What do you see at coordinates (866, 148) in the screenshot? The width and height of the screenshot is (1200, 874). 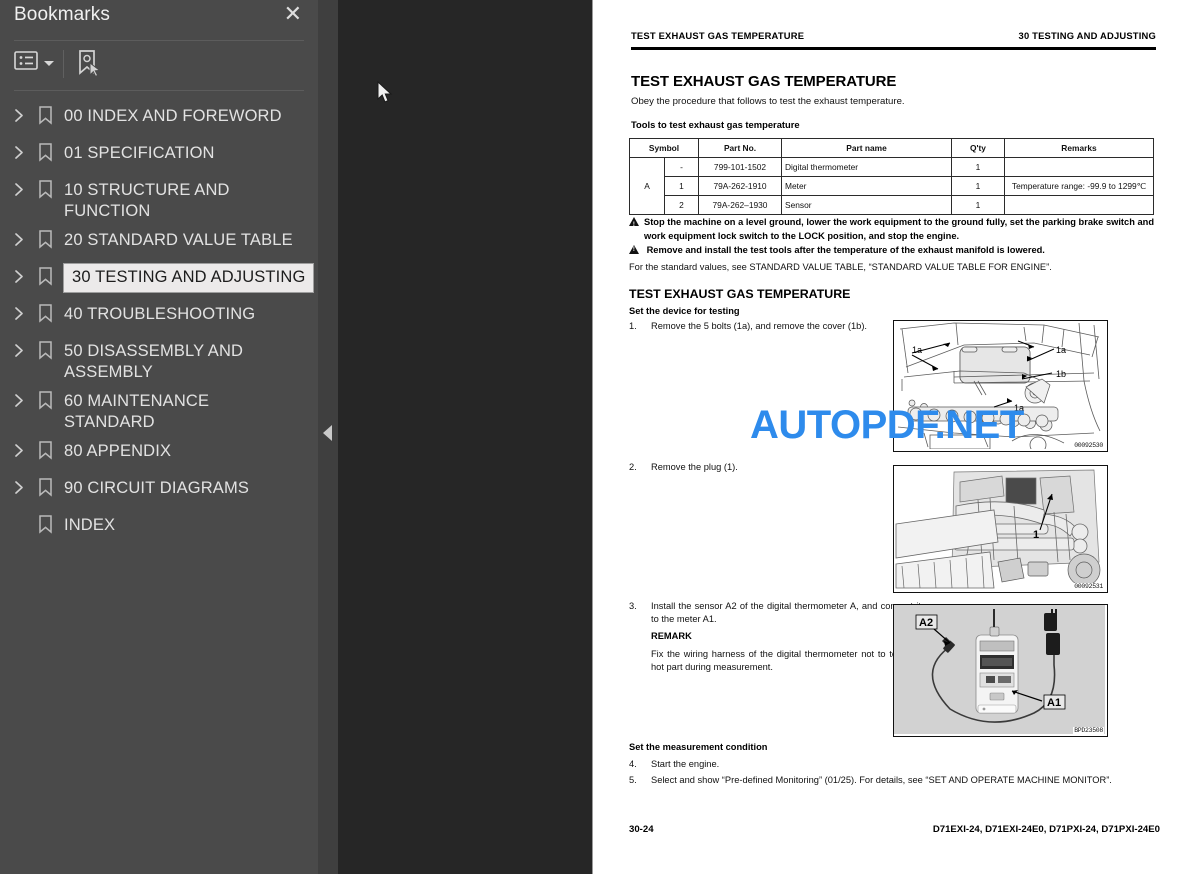 I see `th-part-name: Part name` at bounding box center [866, 148].